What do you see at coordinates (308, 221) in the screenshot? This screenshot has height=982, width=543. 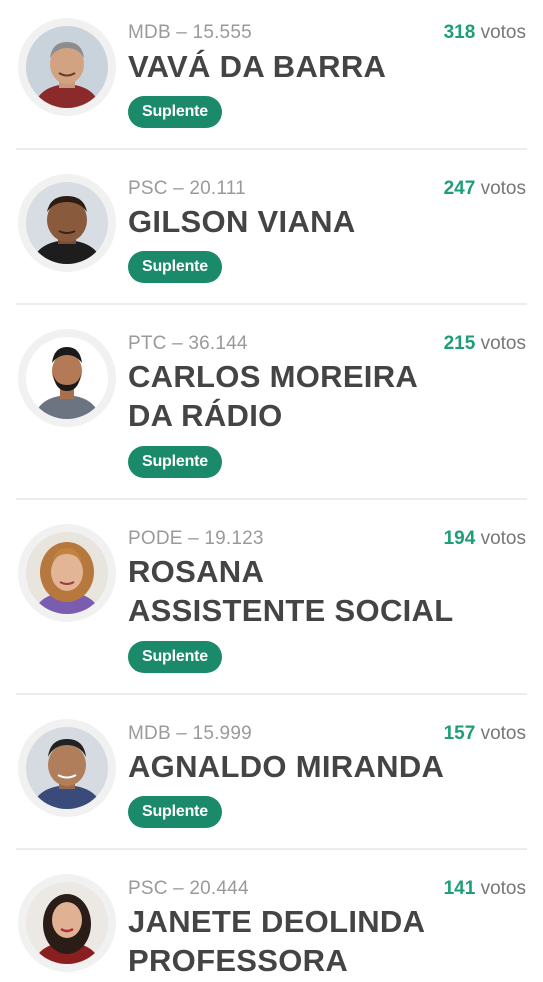 I see `candidate-name: GILSON VIANA` at bounding box center [308, 221].